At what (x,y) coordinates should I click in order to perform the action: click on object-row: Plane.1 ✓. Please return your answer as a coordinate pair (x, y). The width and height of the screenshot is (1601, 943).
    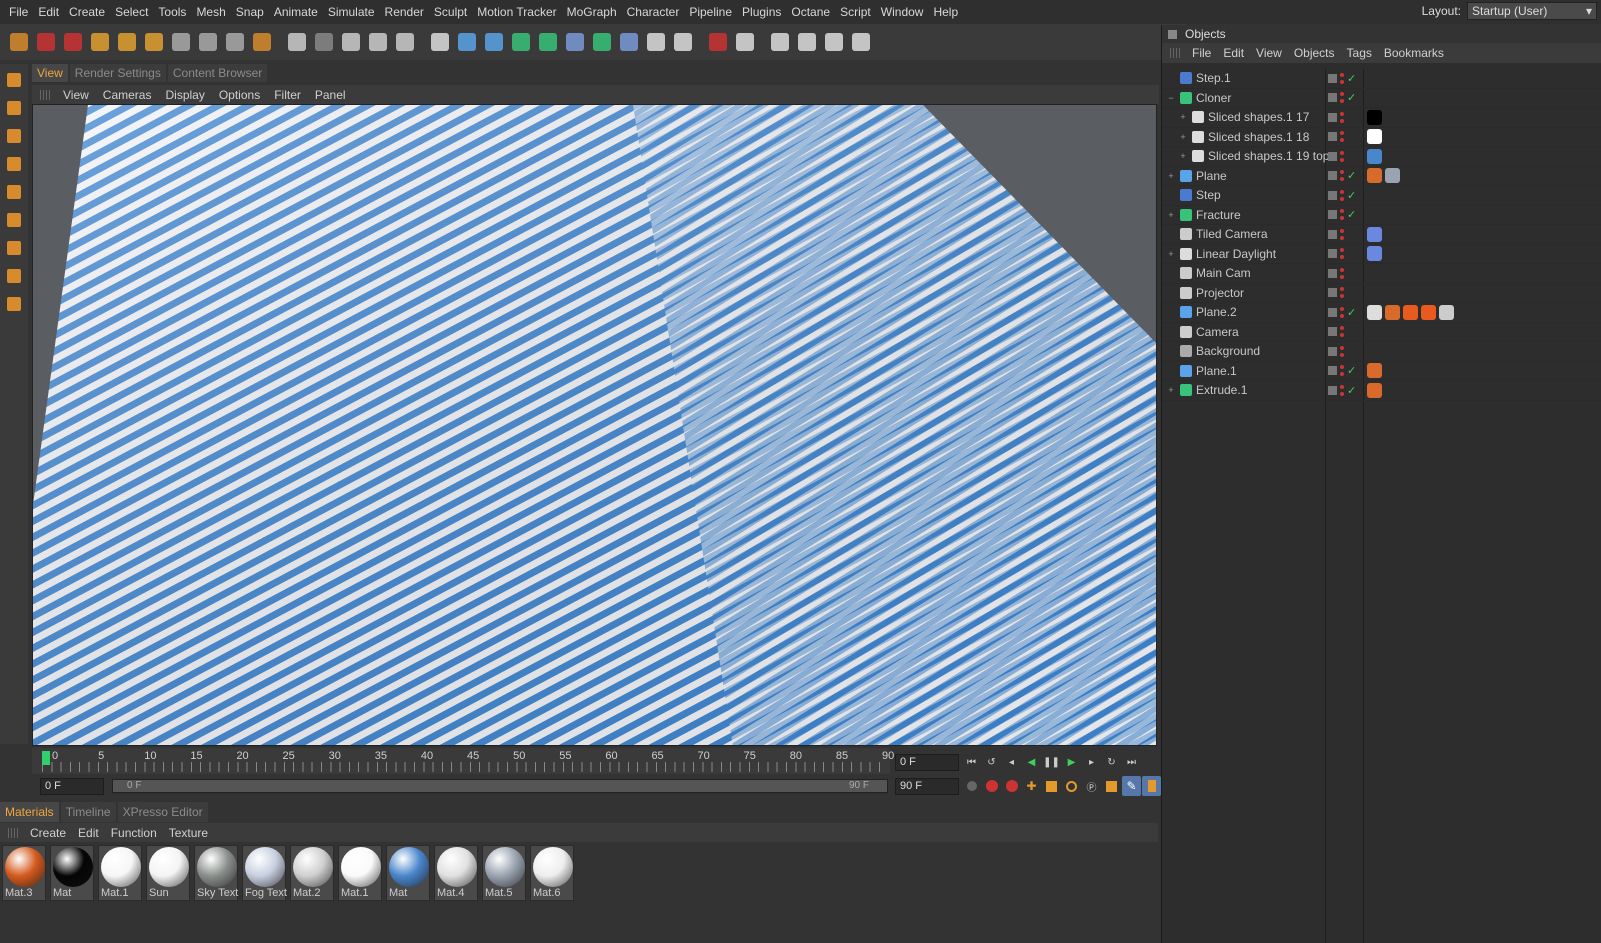
    Looking at the image, I should click on (1381, 371).